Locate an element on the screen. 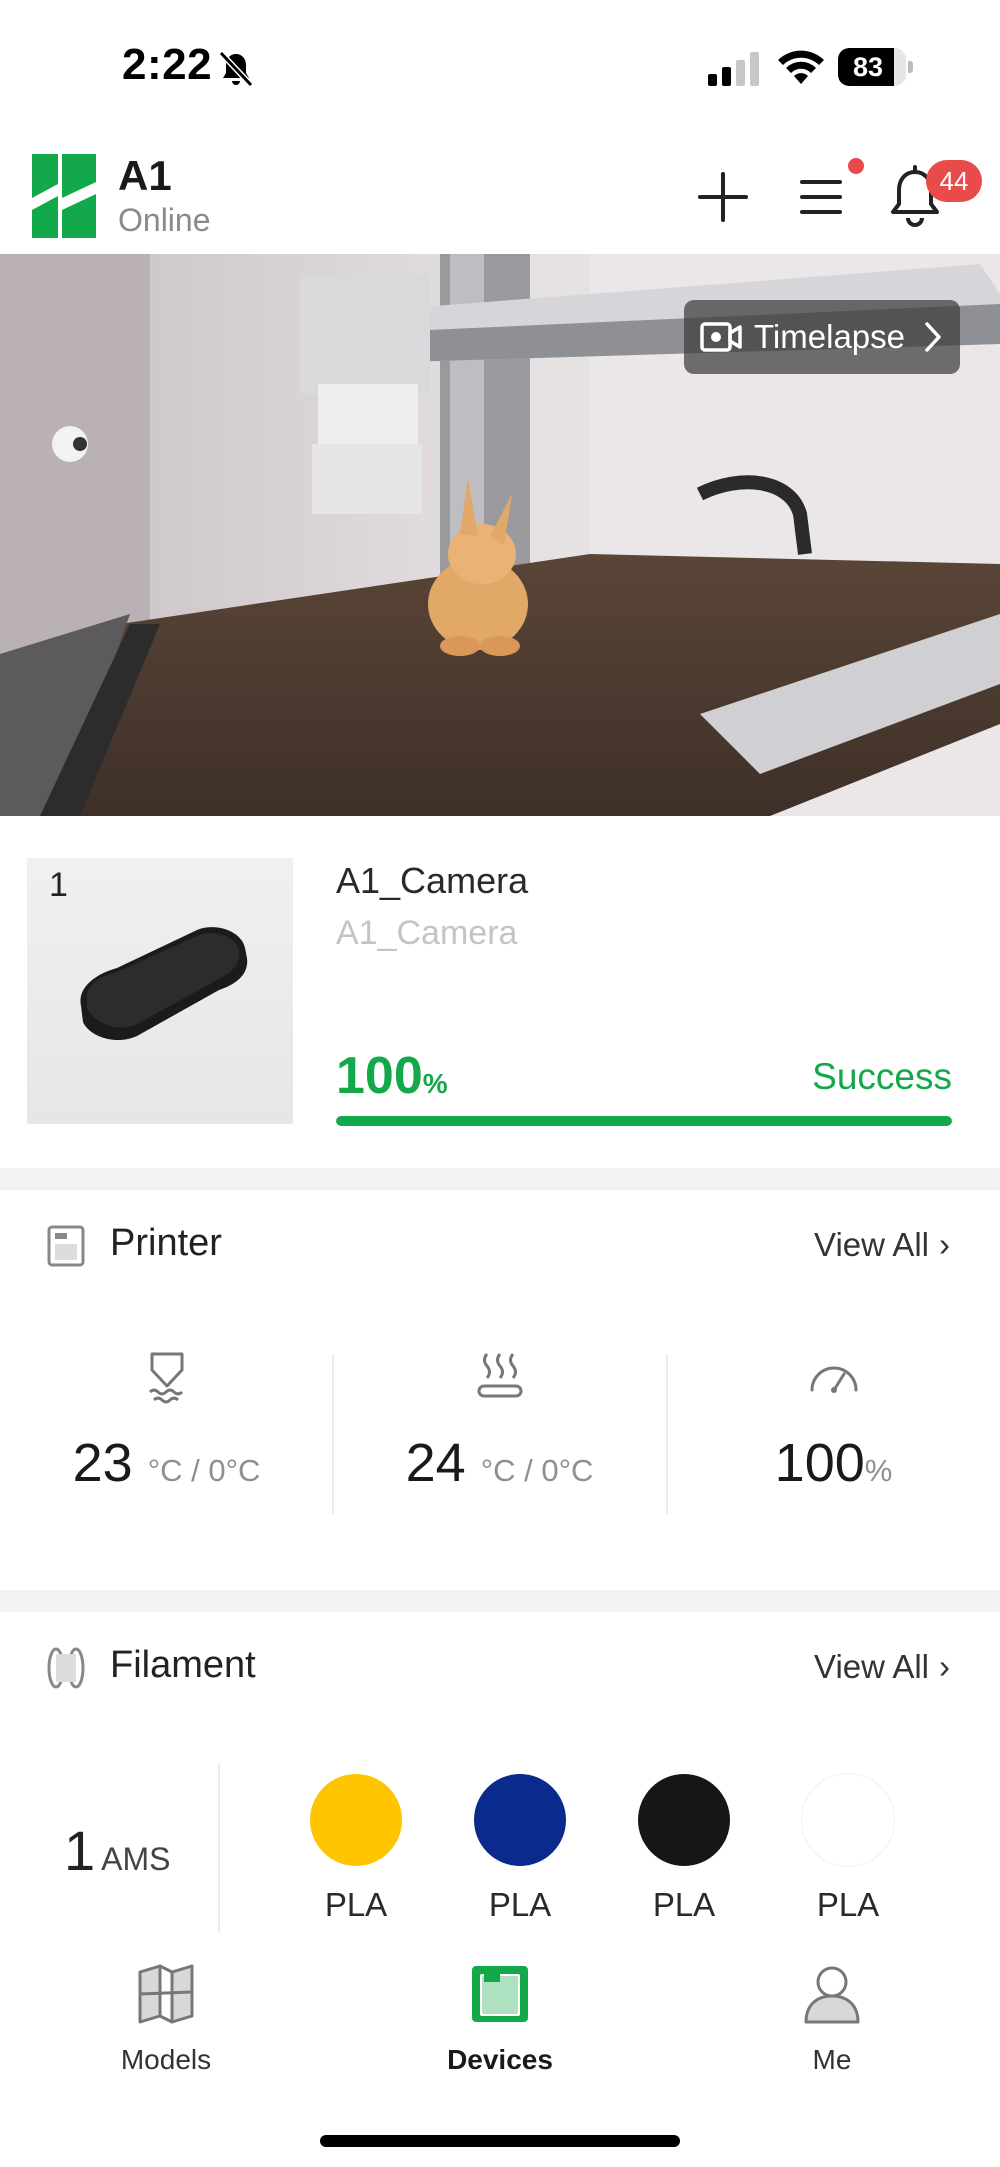  notification-count-badge: 44 is located at coordinates (954, 181).